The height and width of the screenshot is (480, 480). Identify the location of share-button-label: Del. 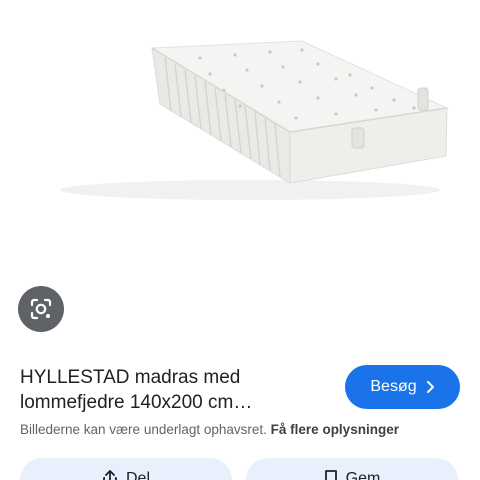
(137, 475).